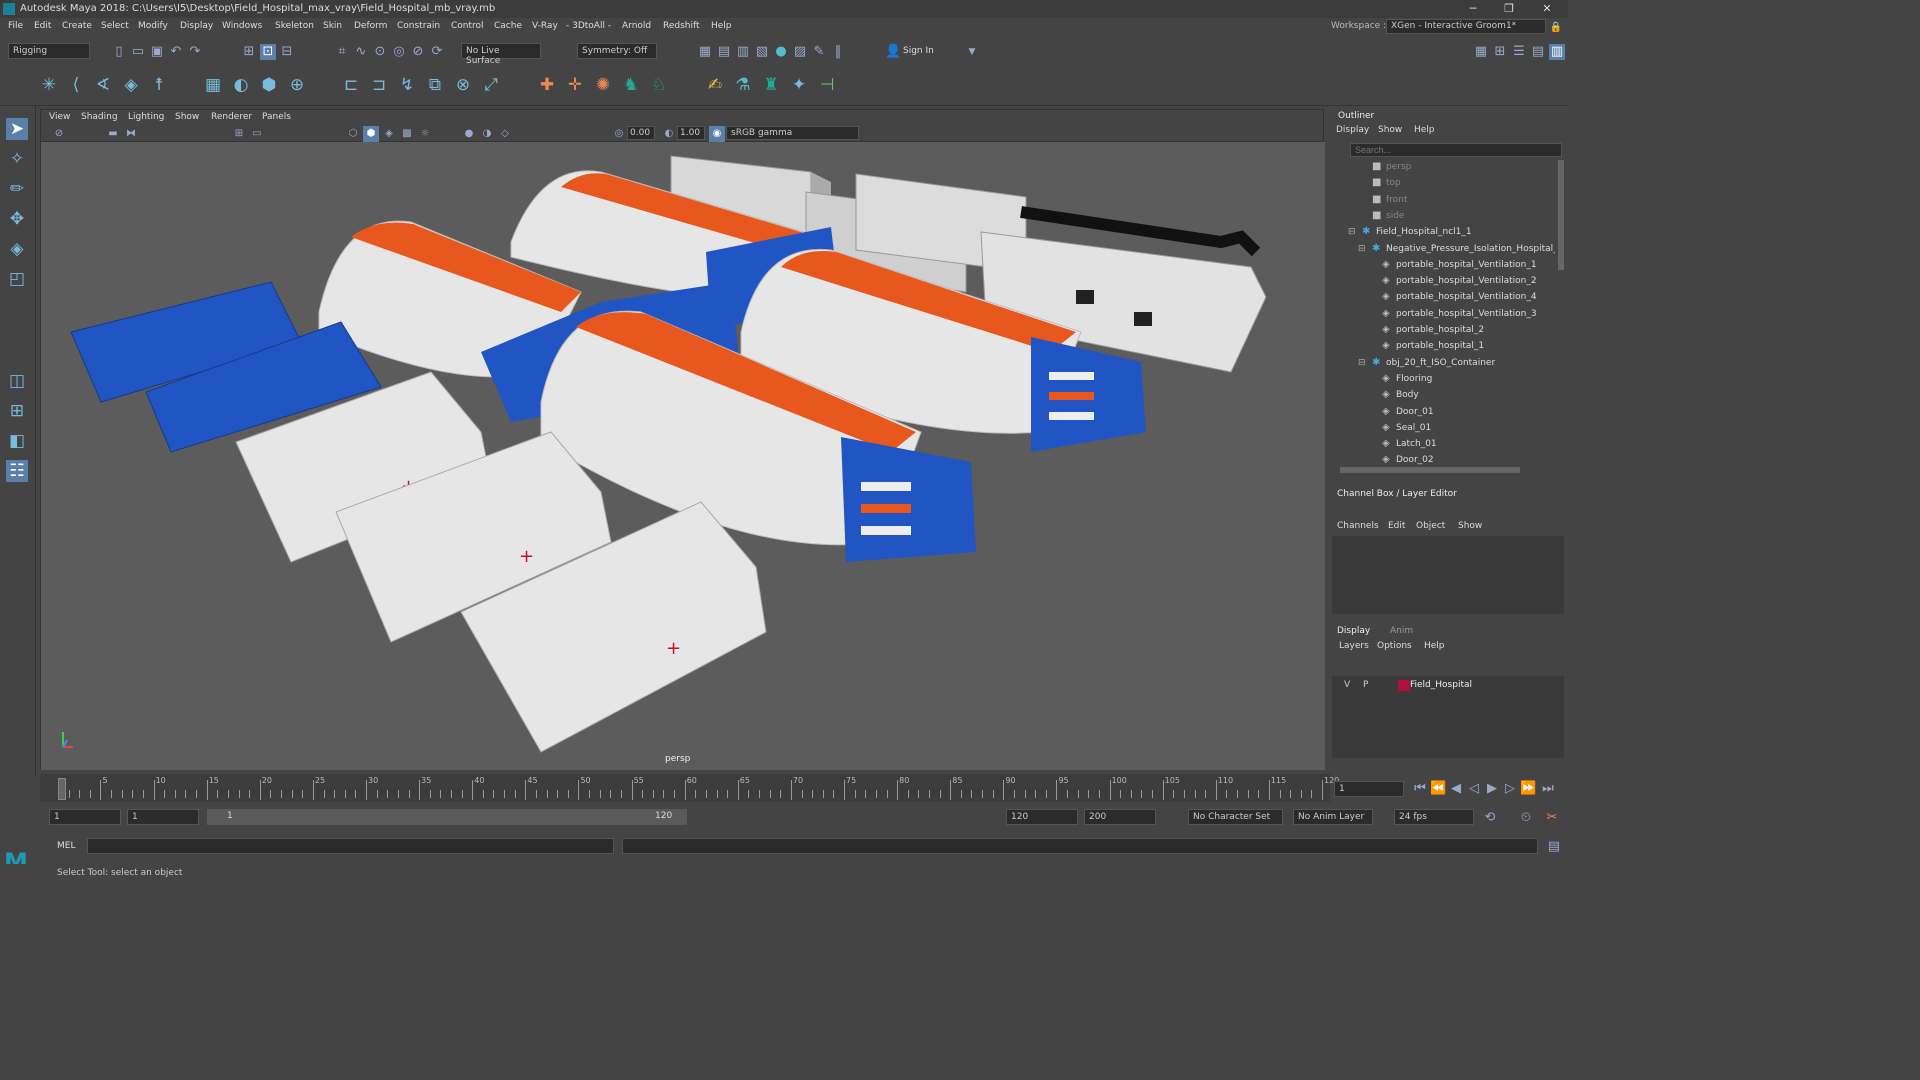 The width and height of the screenshot is (1920, 1080). What do you see at coordinates (1353, 631) in the screenshot?
I see `tab-display: Display` at bounding box center [1353, 631].